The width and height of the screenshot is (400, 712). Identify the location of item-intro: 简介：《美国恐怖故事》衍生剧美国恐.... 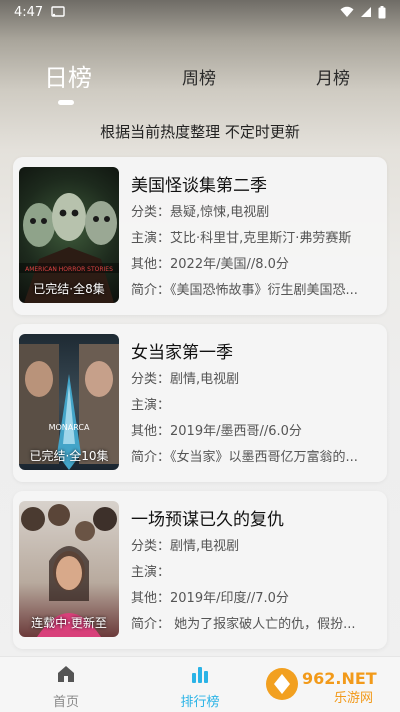
(244, 290).